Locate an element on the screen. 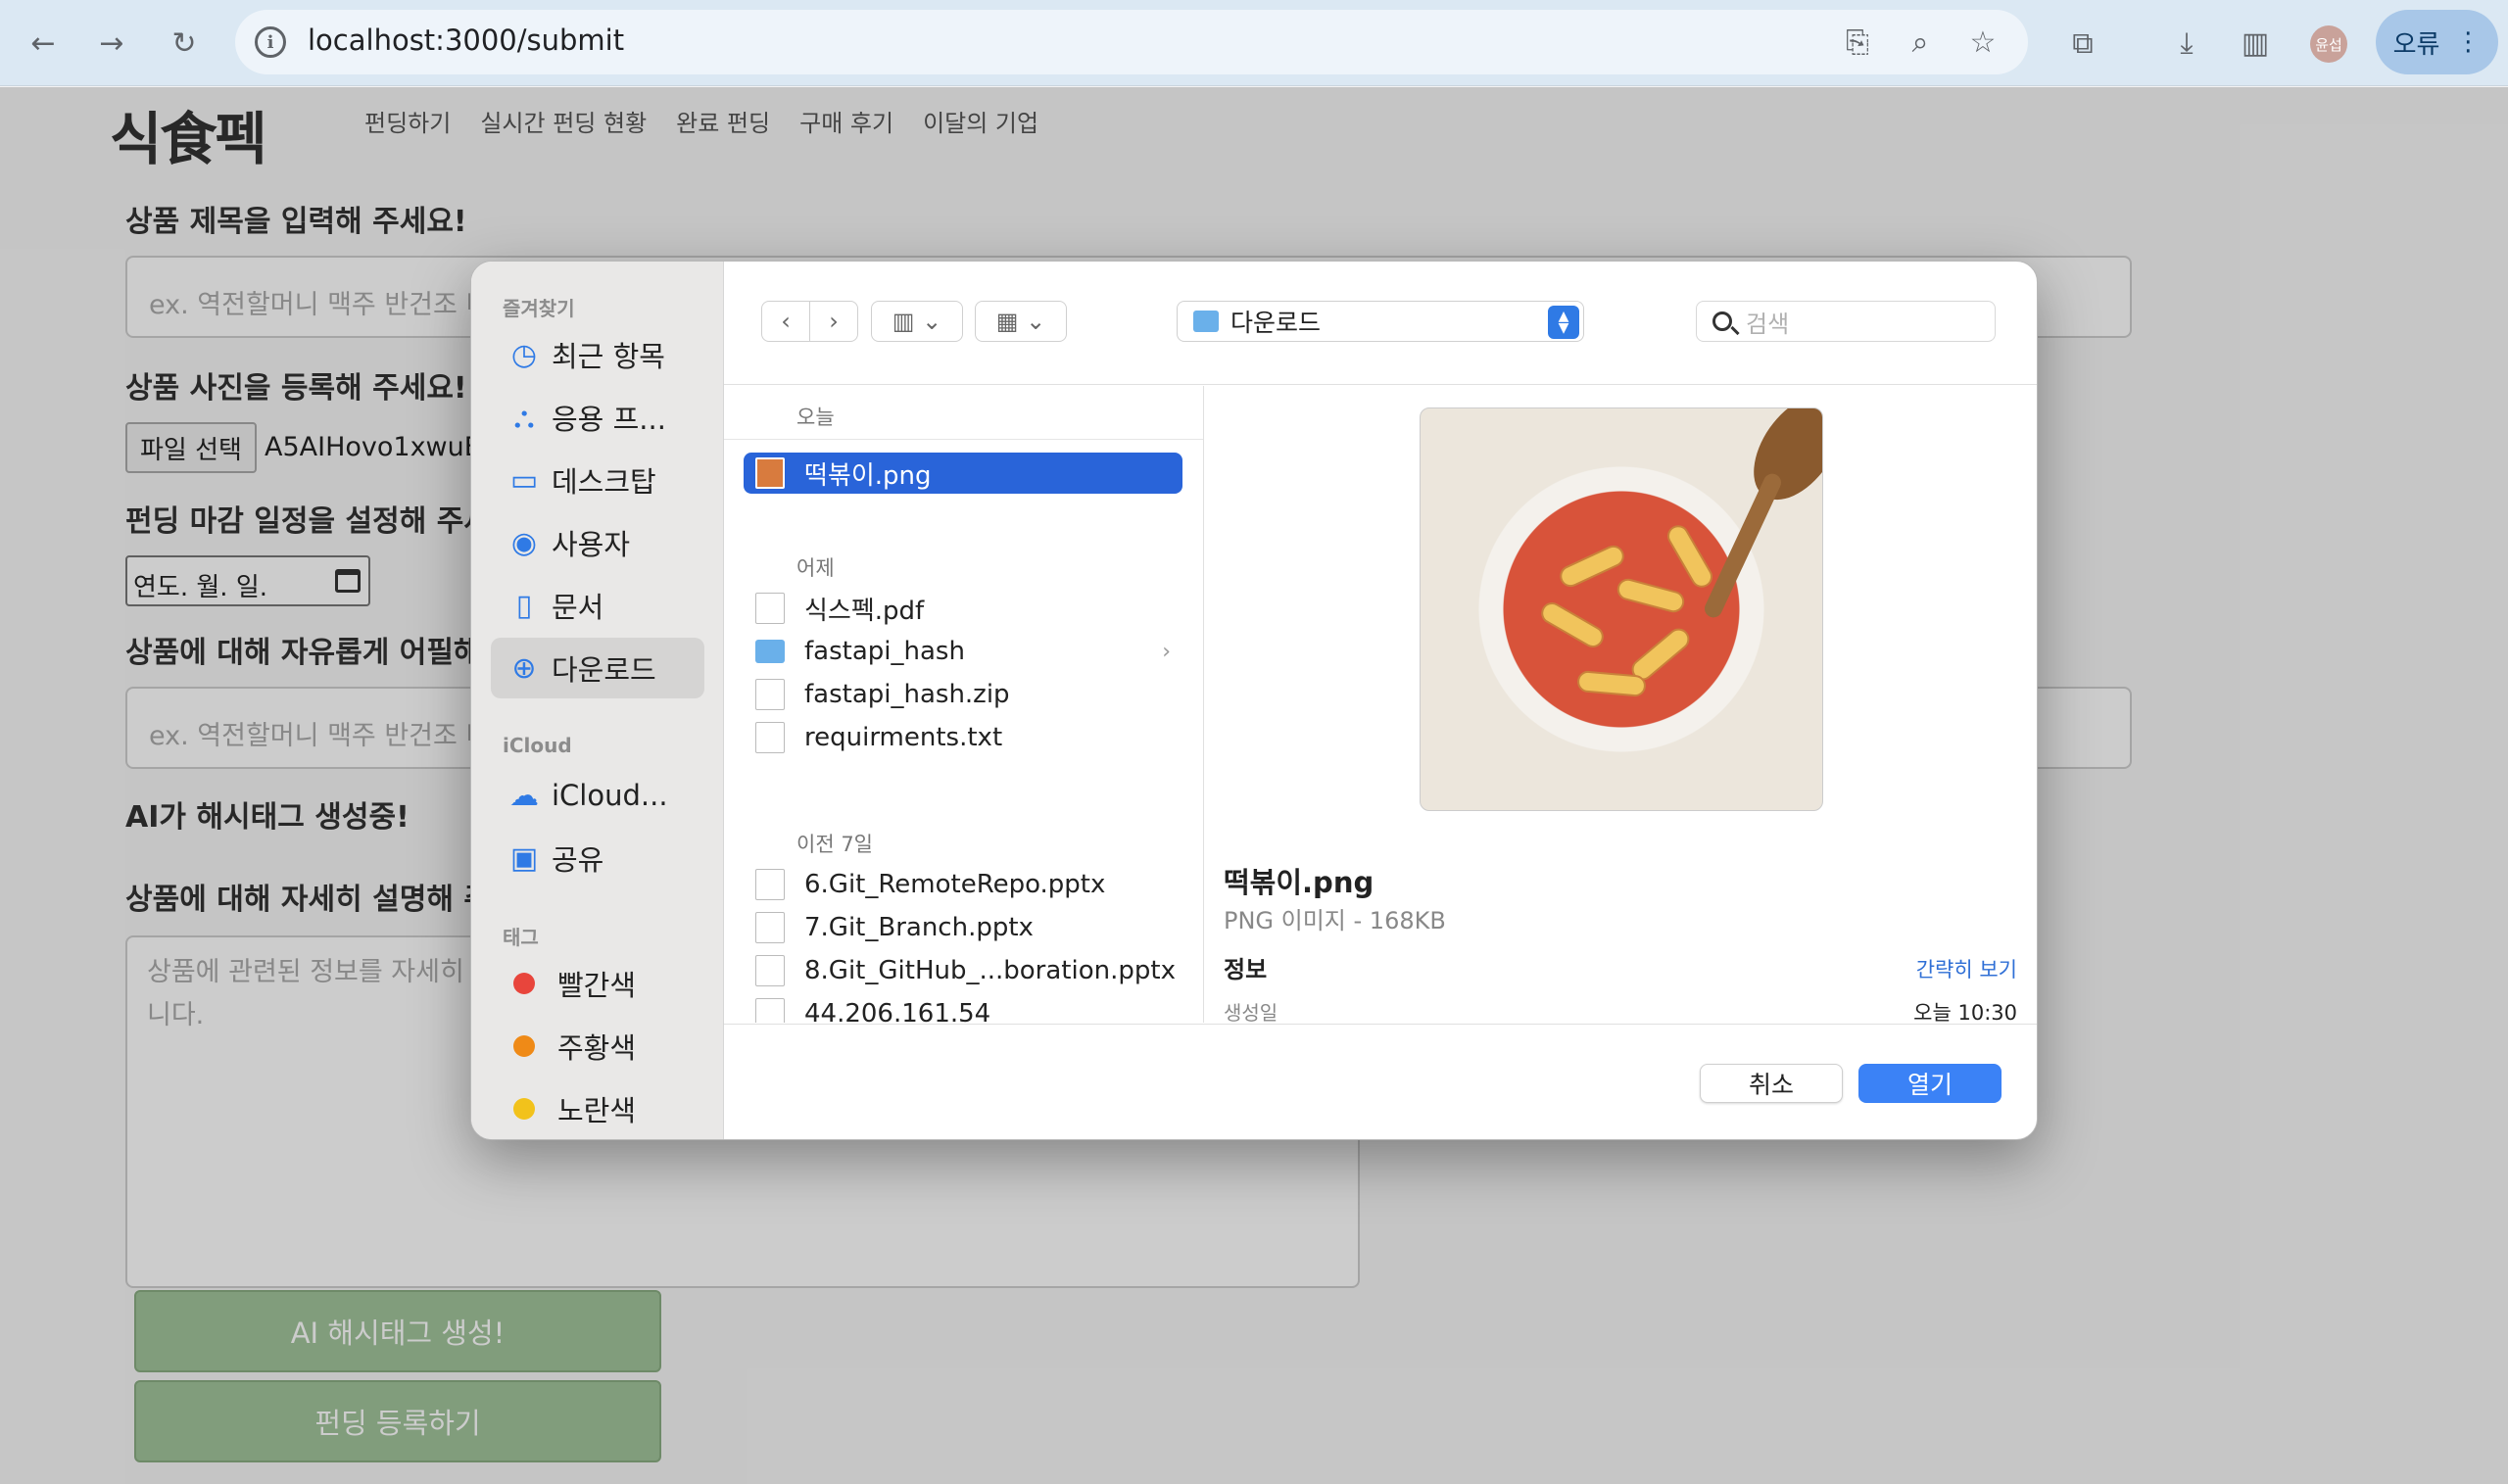  cloud-icon: ☁ is located at coordinates (524, 795).